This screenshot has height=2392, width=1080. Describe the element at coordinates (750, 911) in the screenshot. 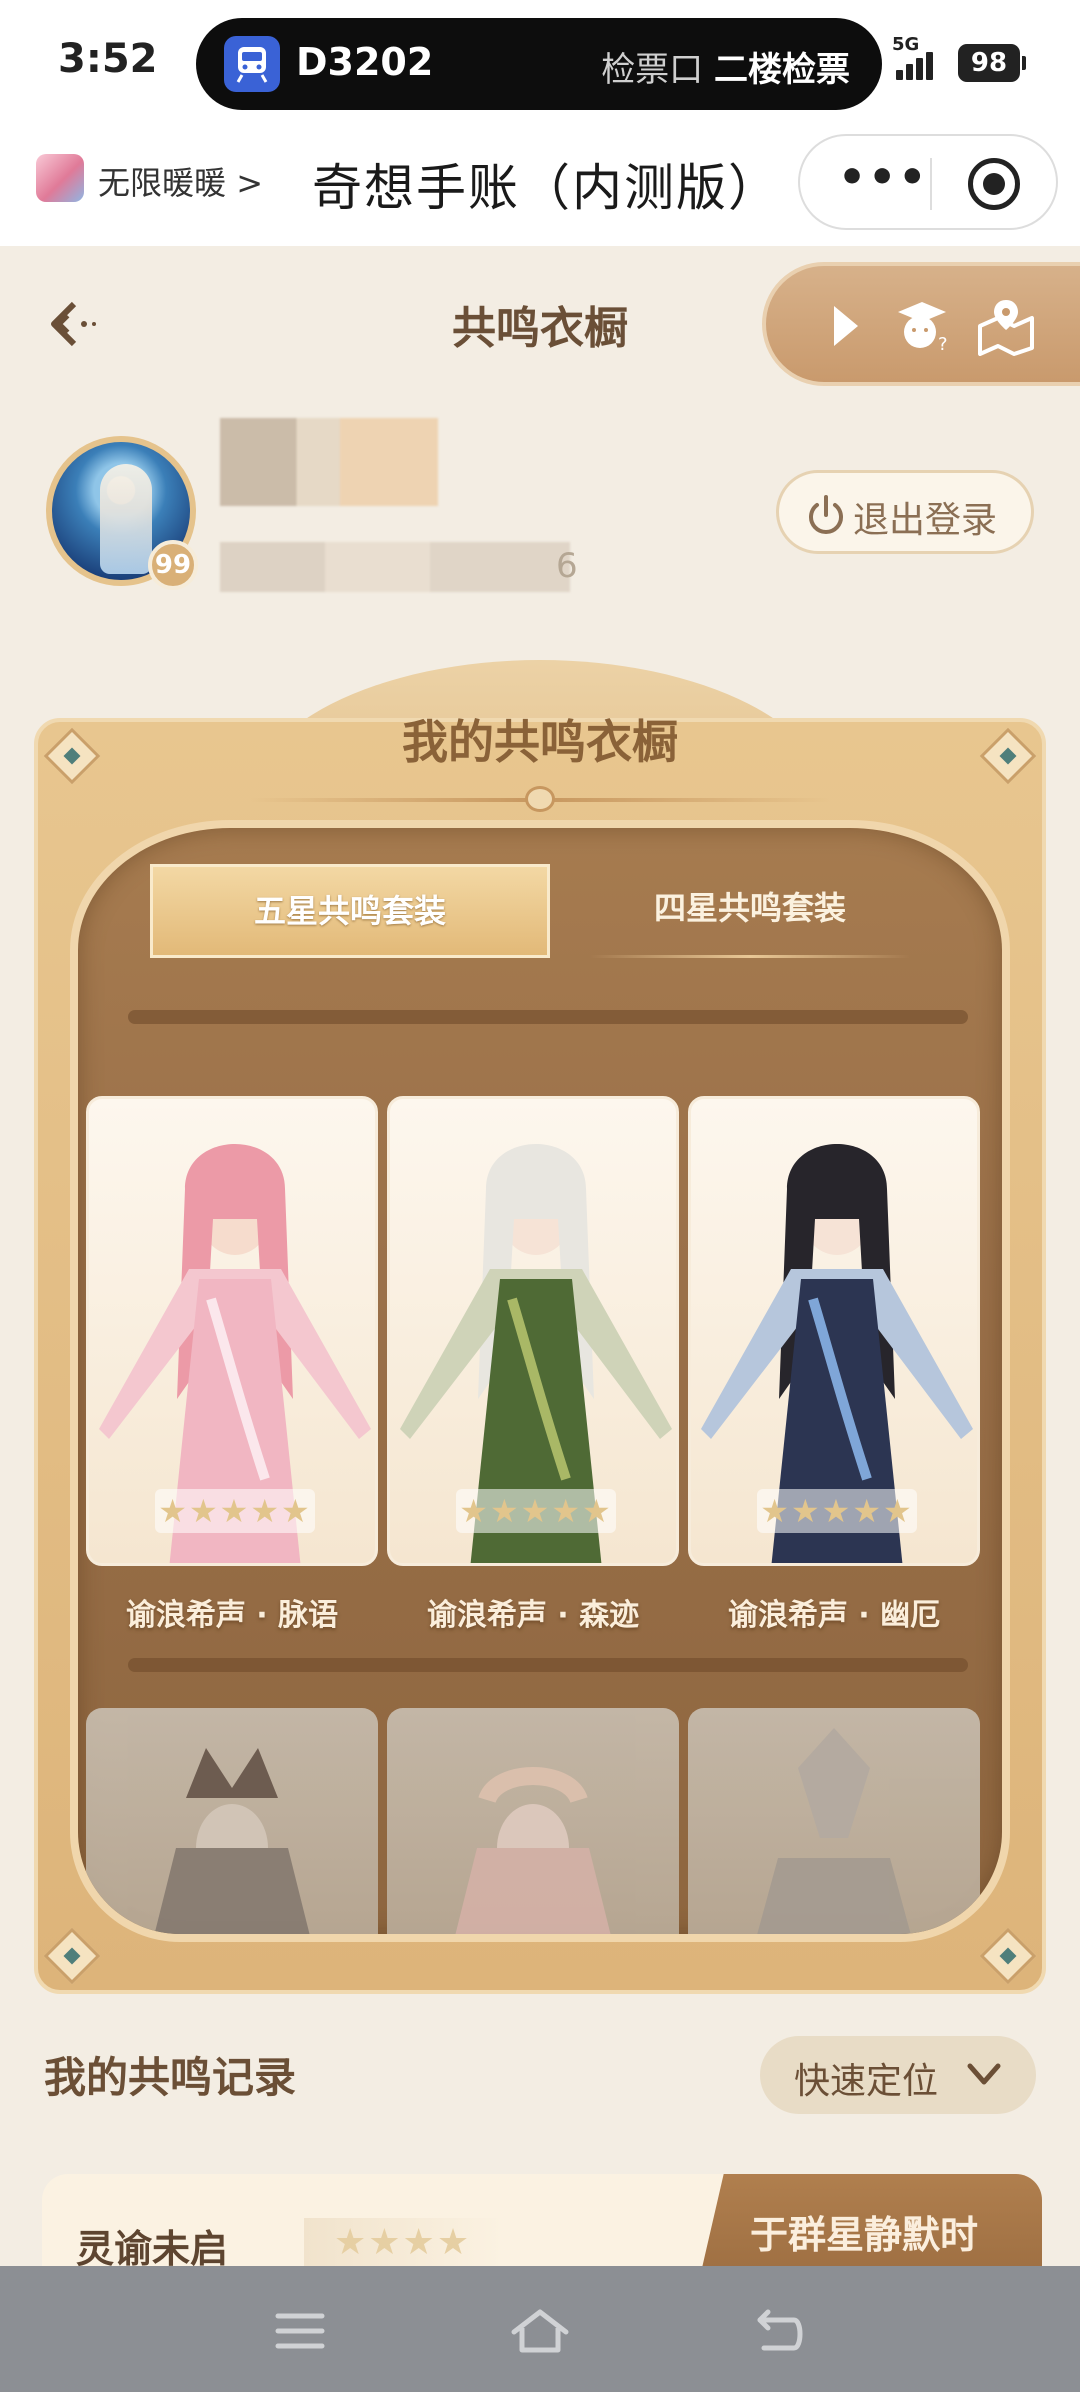

I see `tab-four-star: 四星共鸣套装` at that location.